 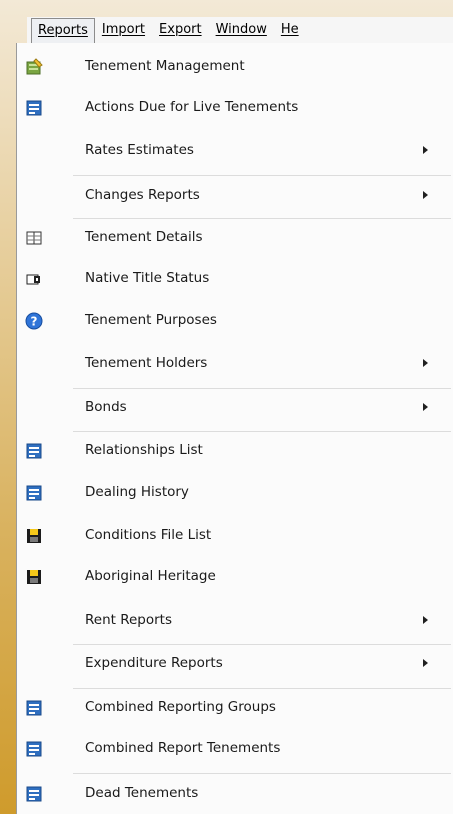 What do you see at coordinates (235, 408) in the screenshot?
I see `menu-item-bonds: Bonds` at bounding box center [235, 408].